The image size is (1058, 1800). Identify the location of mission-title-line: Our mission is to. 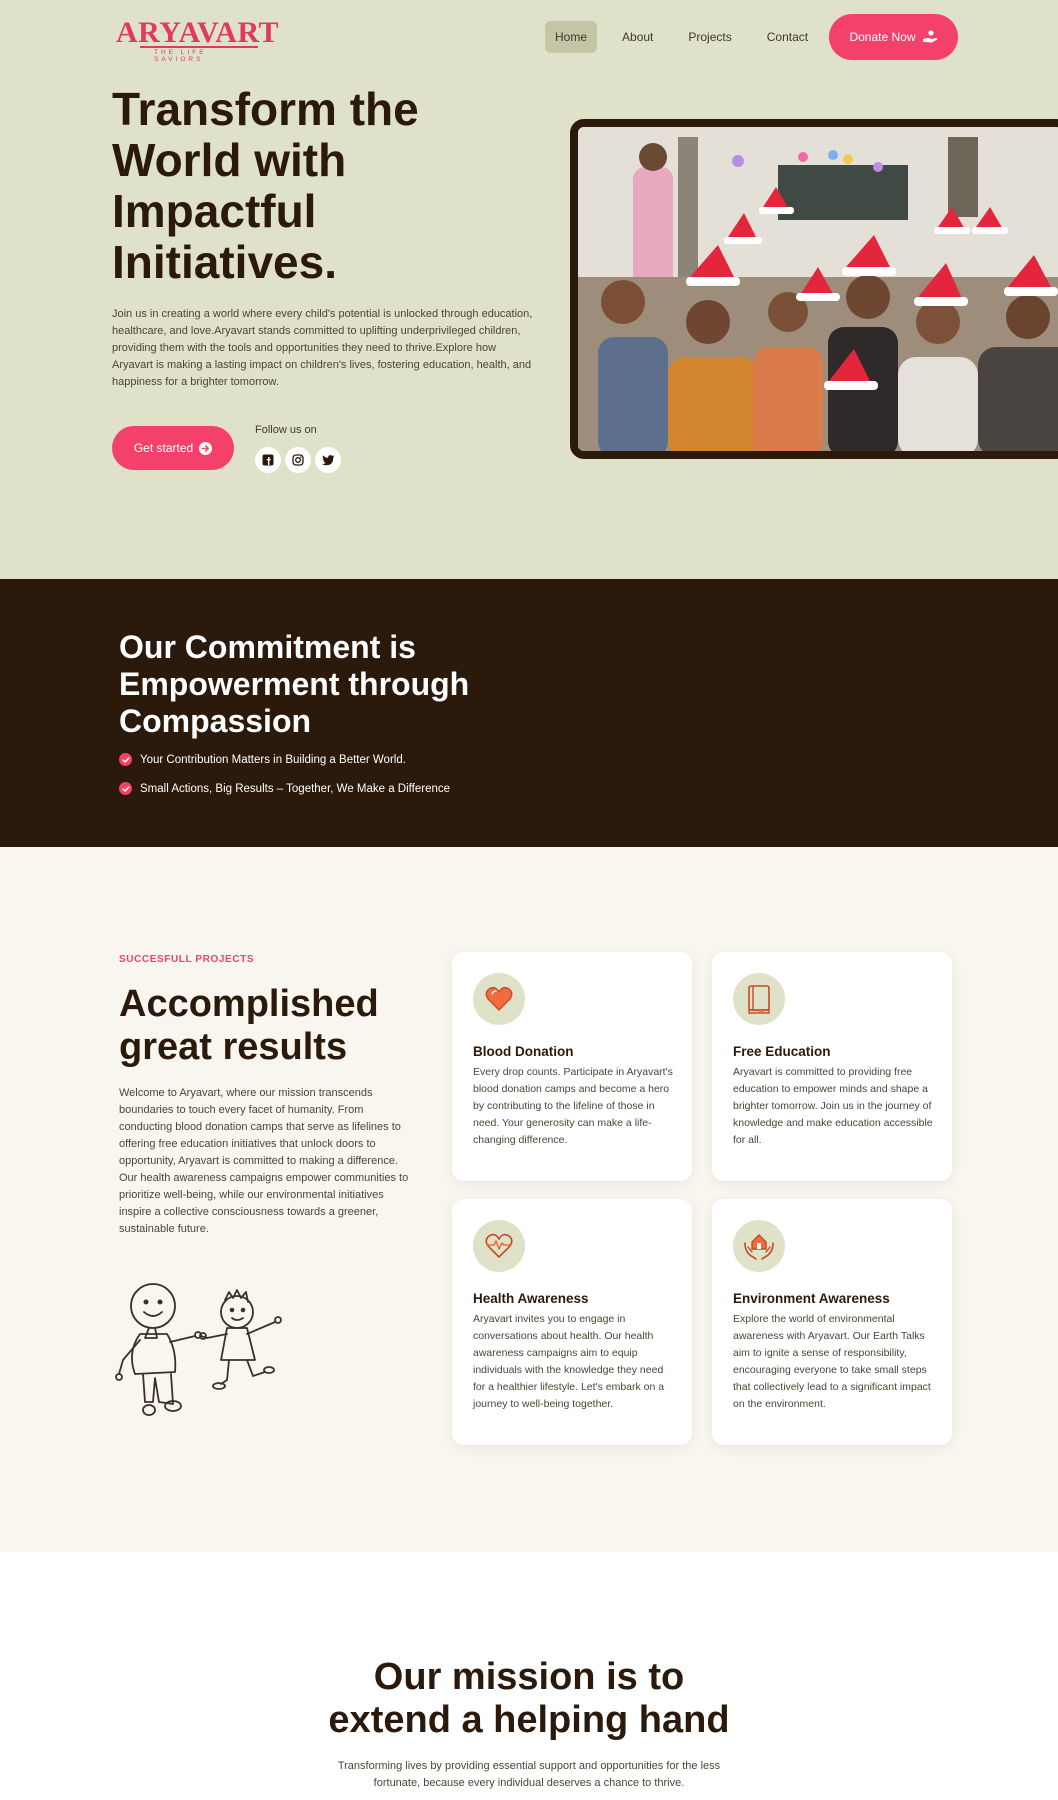
(529, 1677).